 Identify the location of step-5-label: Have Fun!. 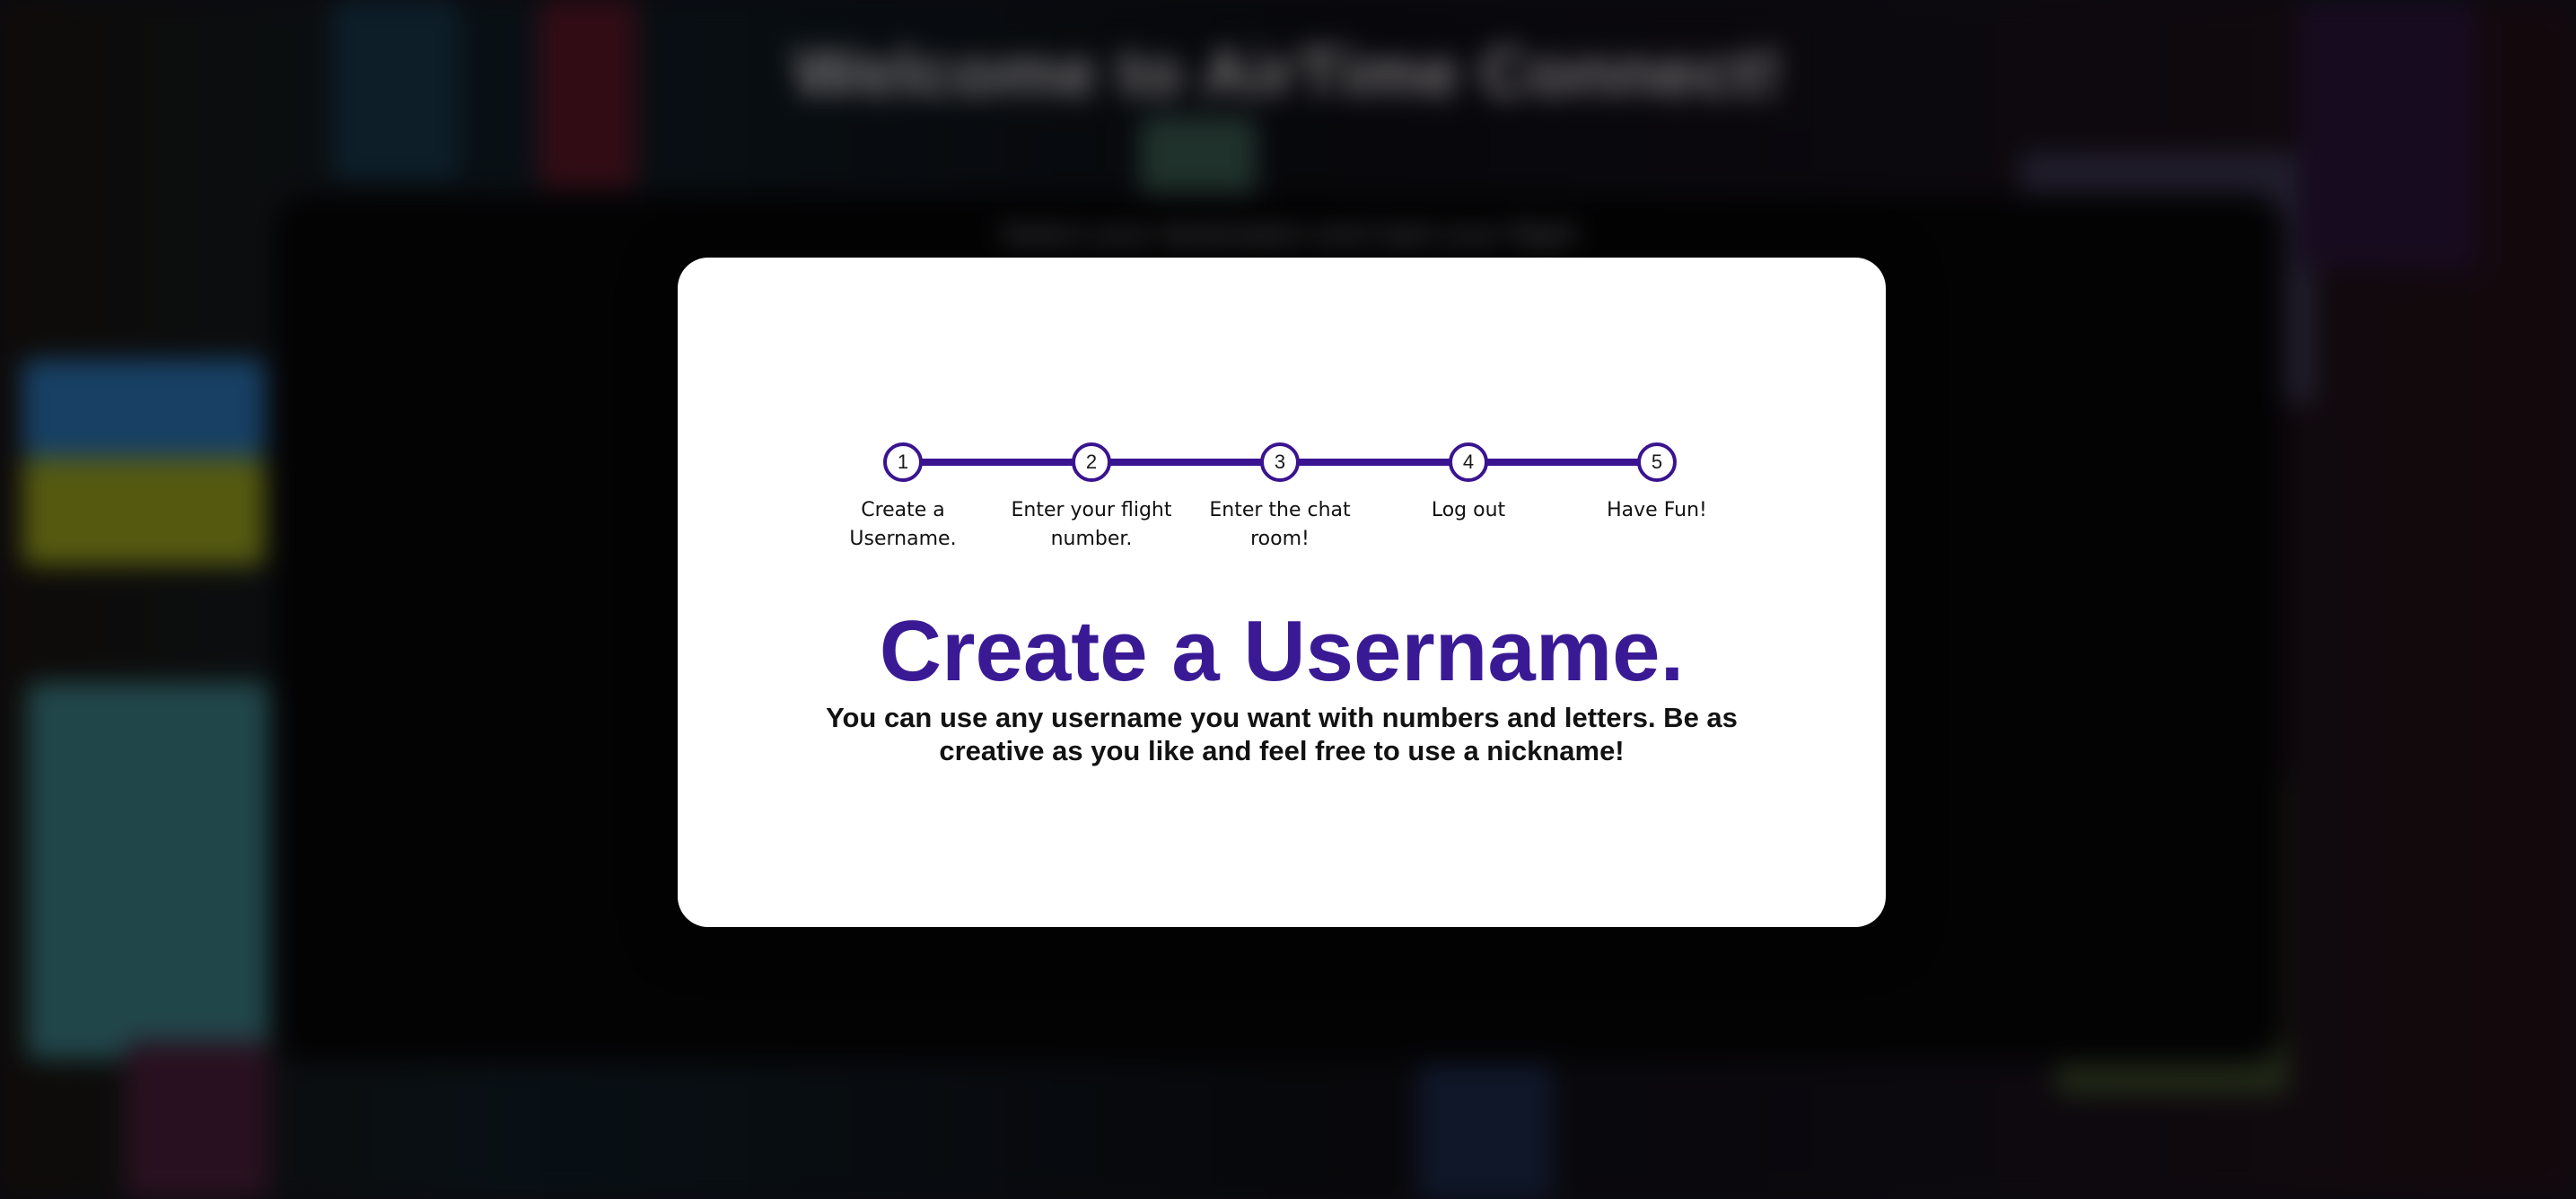
(1657, 510).